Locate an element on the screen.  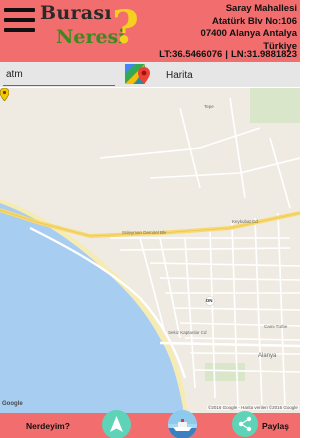
paylas-button: Paylaş is located at coordinates (275, 426).